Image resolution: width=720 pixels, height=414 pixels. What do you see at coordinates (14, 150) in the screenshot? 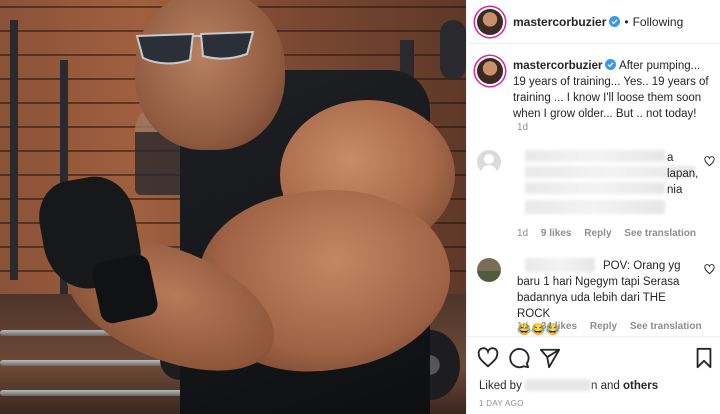
I see `gym-rack` at bounding box center [14, 150].